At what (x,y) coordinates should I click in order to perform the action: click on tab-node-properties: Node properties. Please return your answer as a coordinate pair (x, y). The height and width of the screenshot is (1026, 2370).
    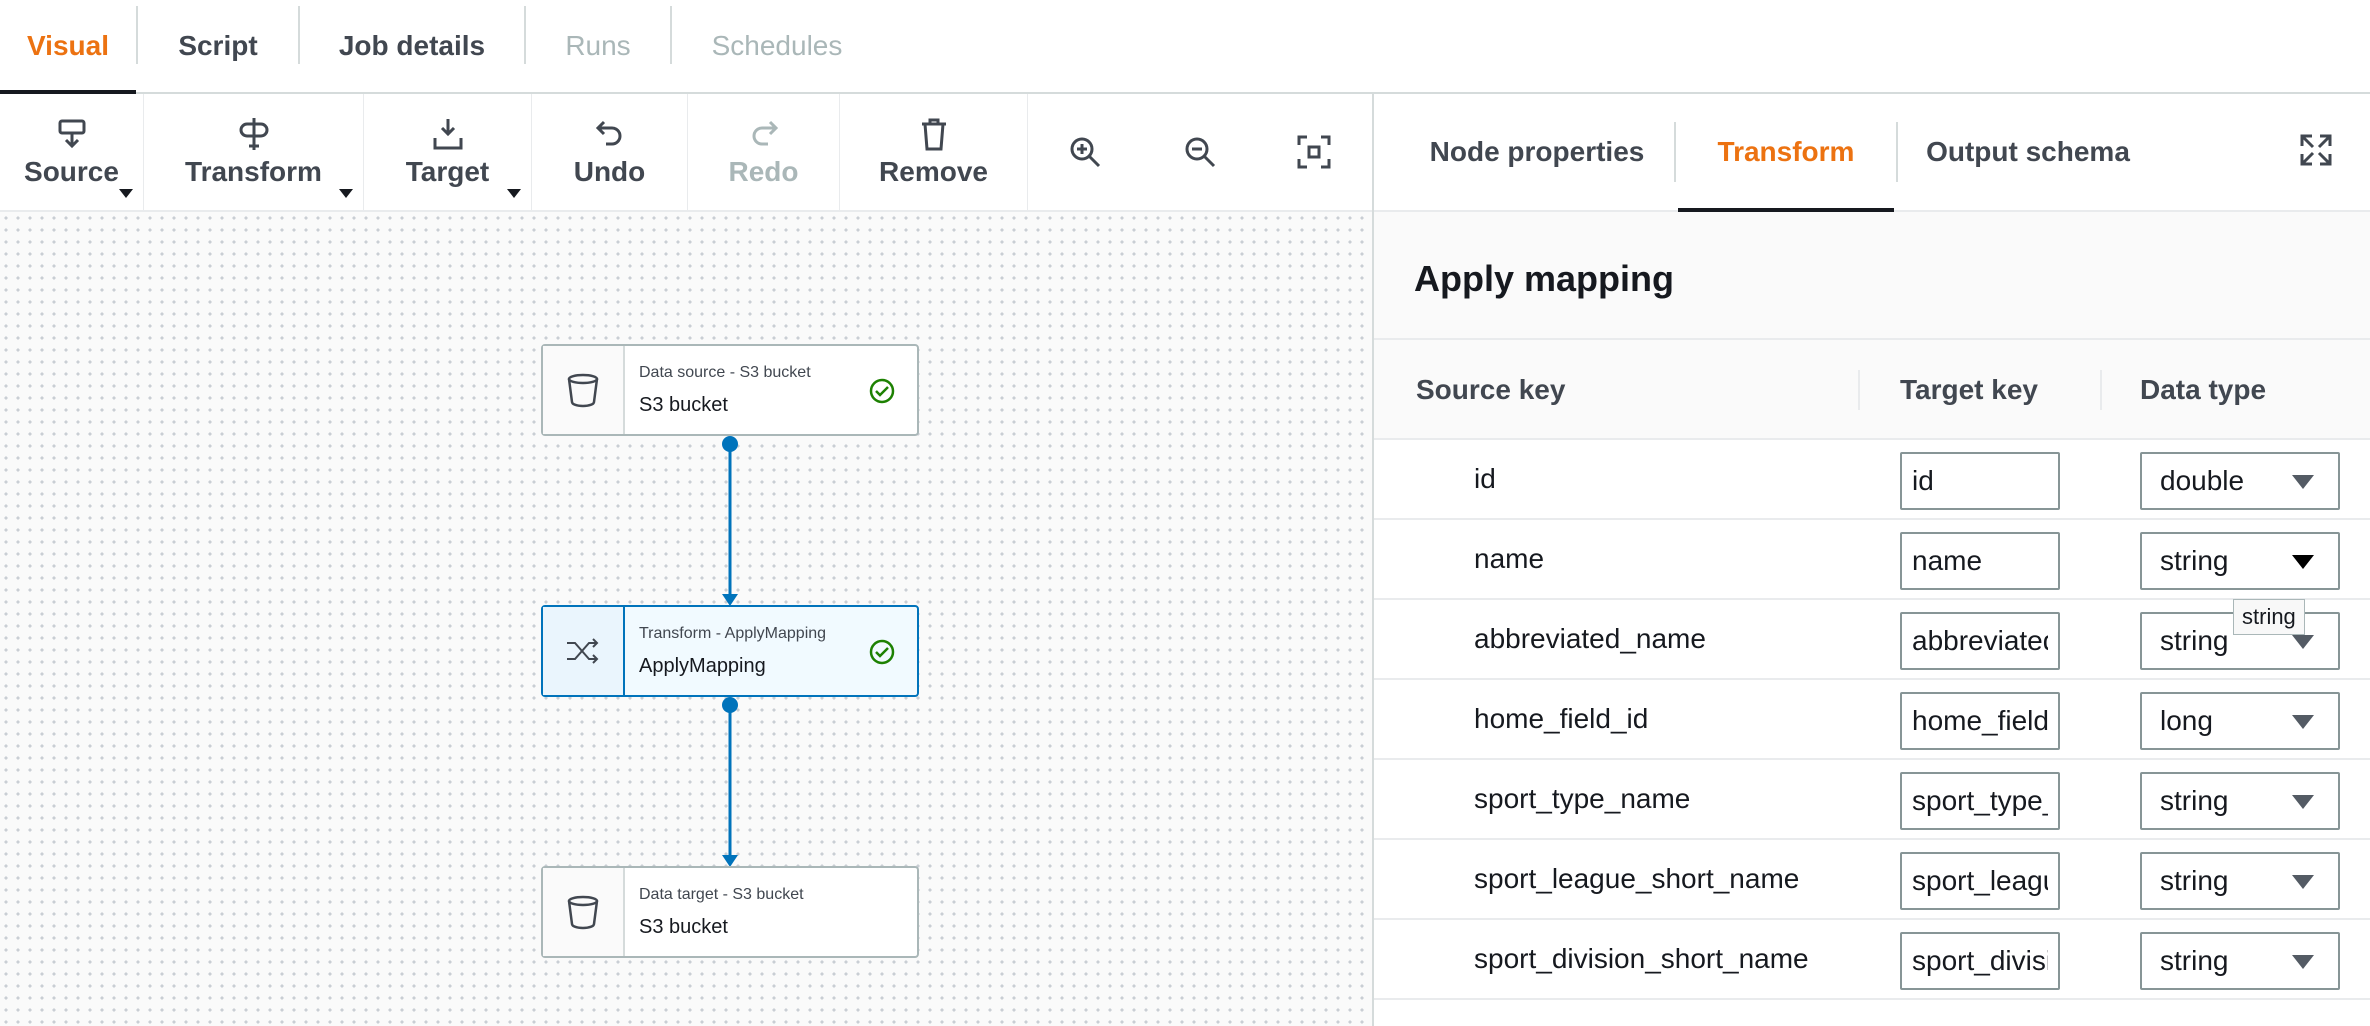
    Looking at the image, I should click on (1537, 152).